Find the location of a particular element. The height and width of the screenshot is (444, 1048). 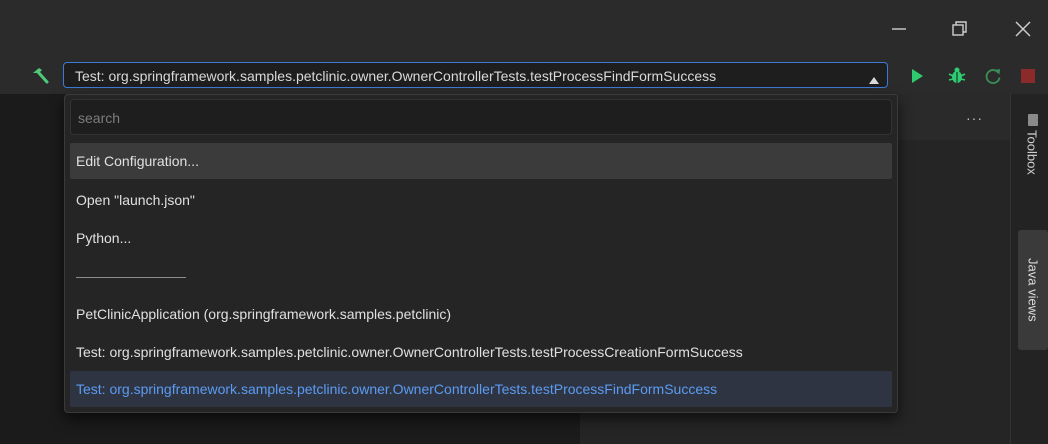

menu-separator is located at coordinates (131, 277).